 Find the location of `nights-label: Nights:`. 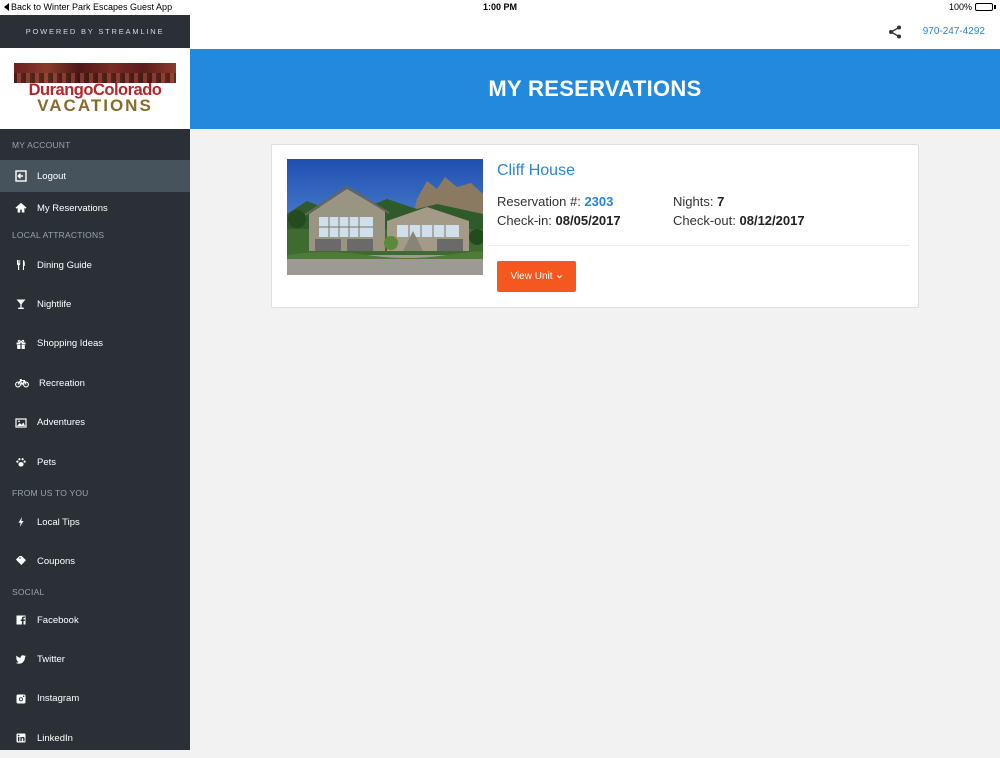

nights-label: Nights: is located at coordinates (693, 201).